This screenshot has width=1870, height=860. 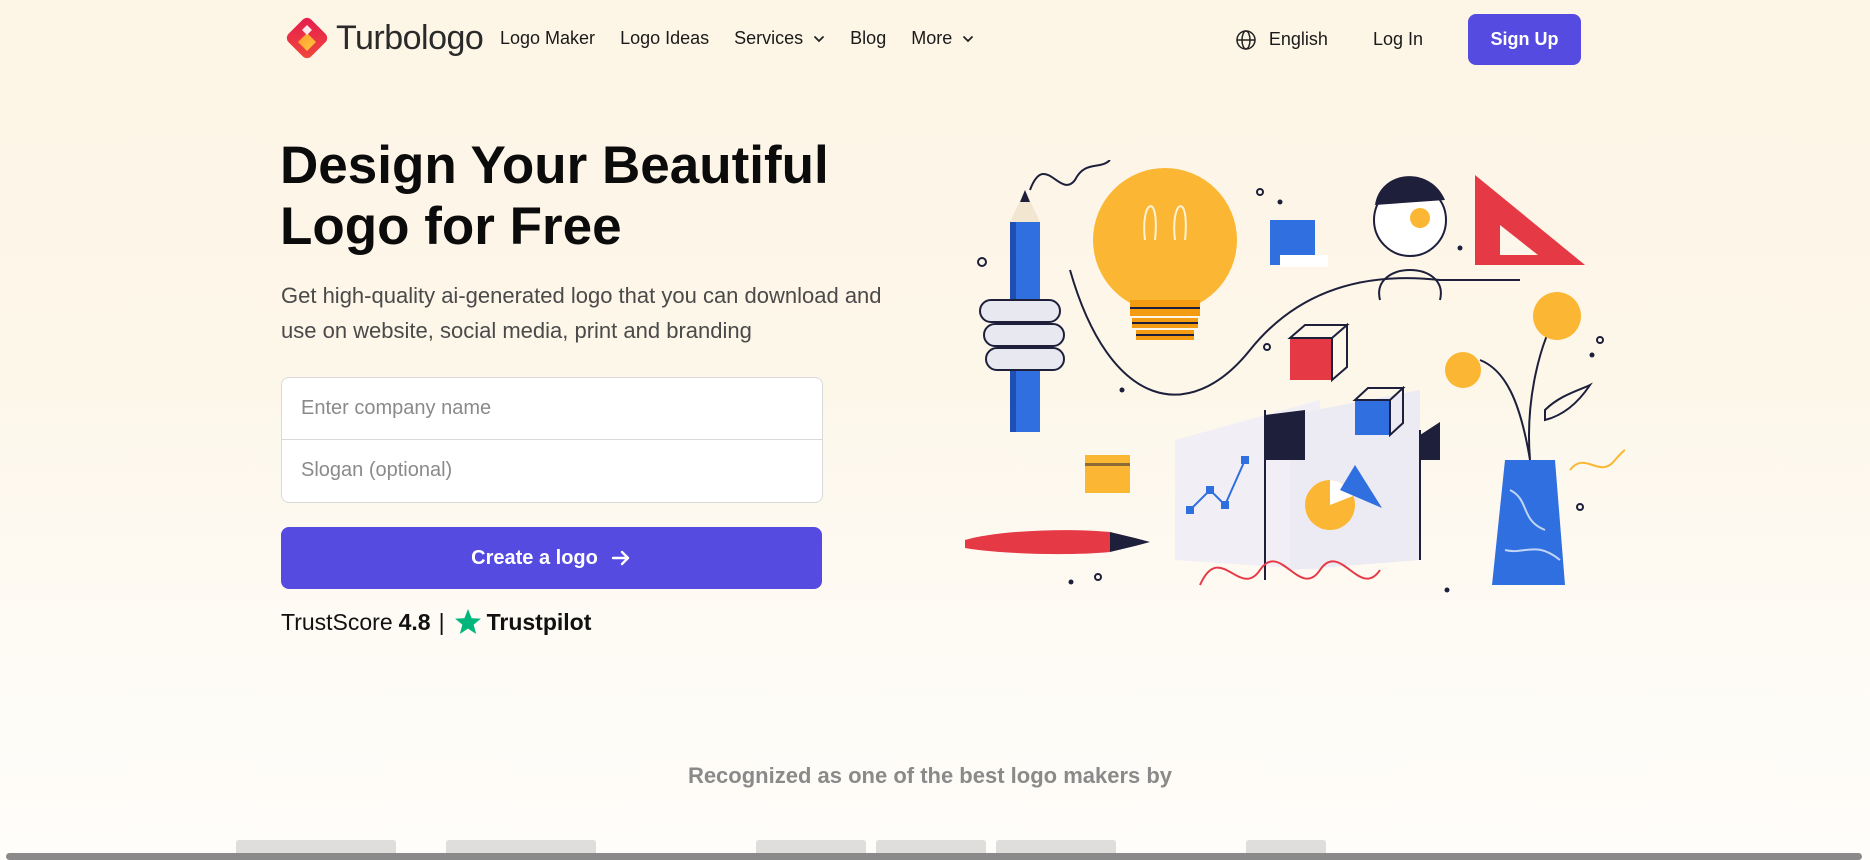 I want to click on nav-item-label: Logo Ideas, so click(x=665, y=38).